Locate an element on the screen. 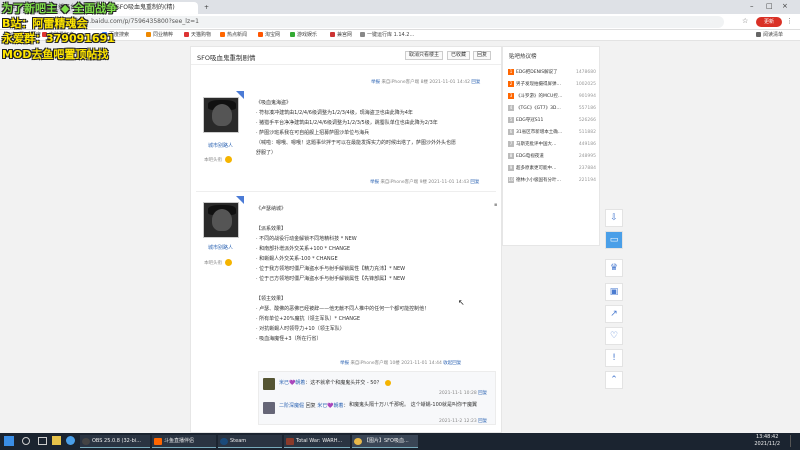 The height and width of the screenshot is (450, 800). show-desktop-button is located at coordinates (793, 441).